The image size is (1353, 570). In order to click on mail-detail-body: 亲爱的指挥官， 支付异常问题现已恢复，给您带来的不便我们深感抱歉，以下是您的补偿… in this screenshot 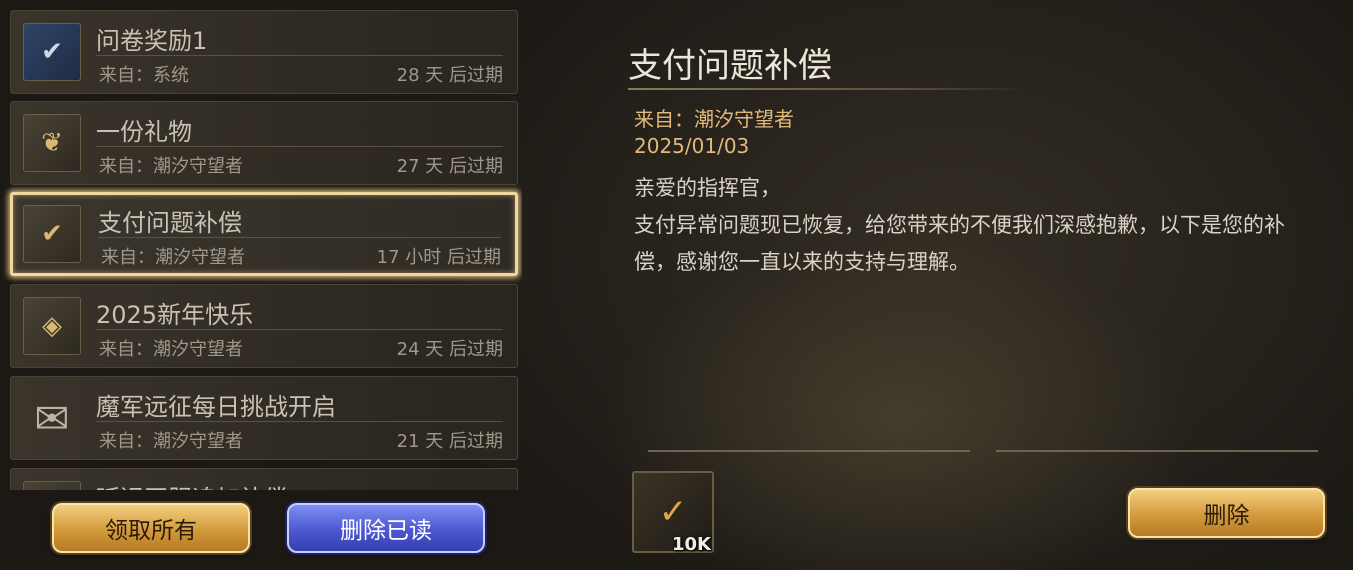, I will do `click(964, 225)`.